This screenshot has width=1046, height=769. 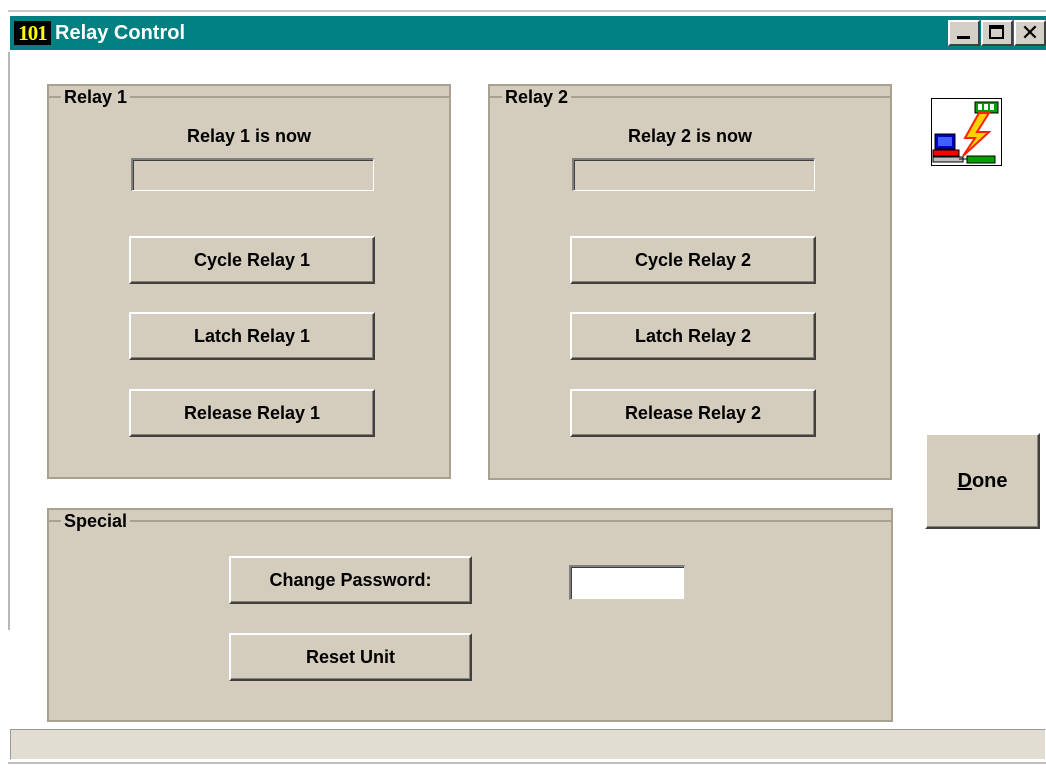 I want to click on relay-2-group-title: Relay 2, so click(x=537, y=97).